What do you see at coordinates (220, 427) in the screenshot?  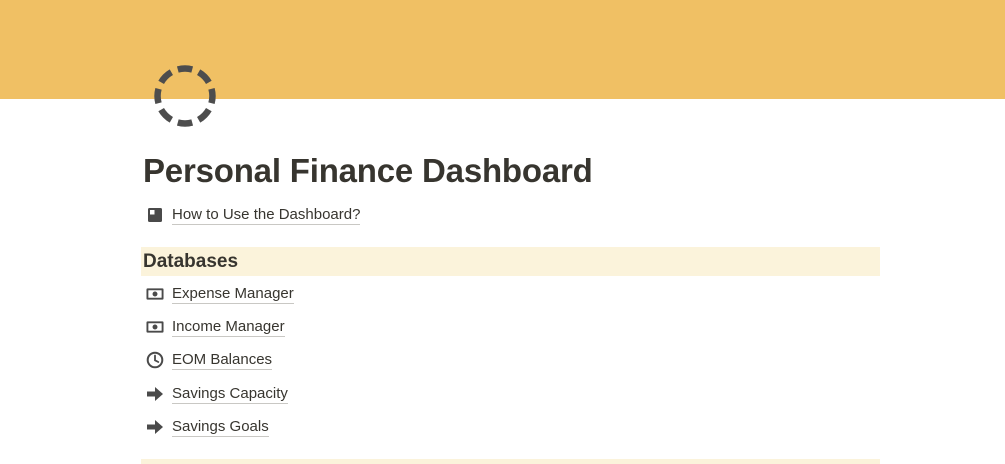 I see `link-savings-goals-label: Savings Goals` at bounding box center [220, 427].